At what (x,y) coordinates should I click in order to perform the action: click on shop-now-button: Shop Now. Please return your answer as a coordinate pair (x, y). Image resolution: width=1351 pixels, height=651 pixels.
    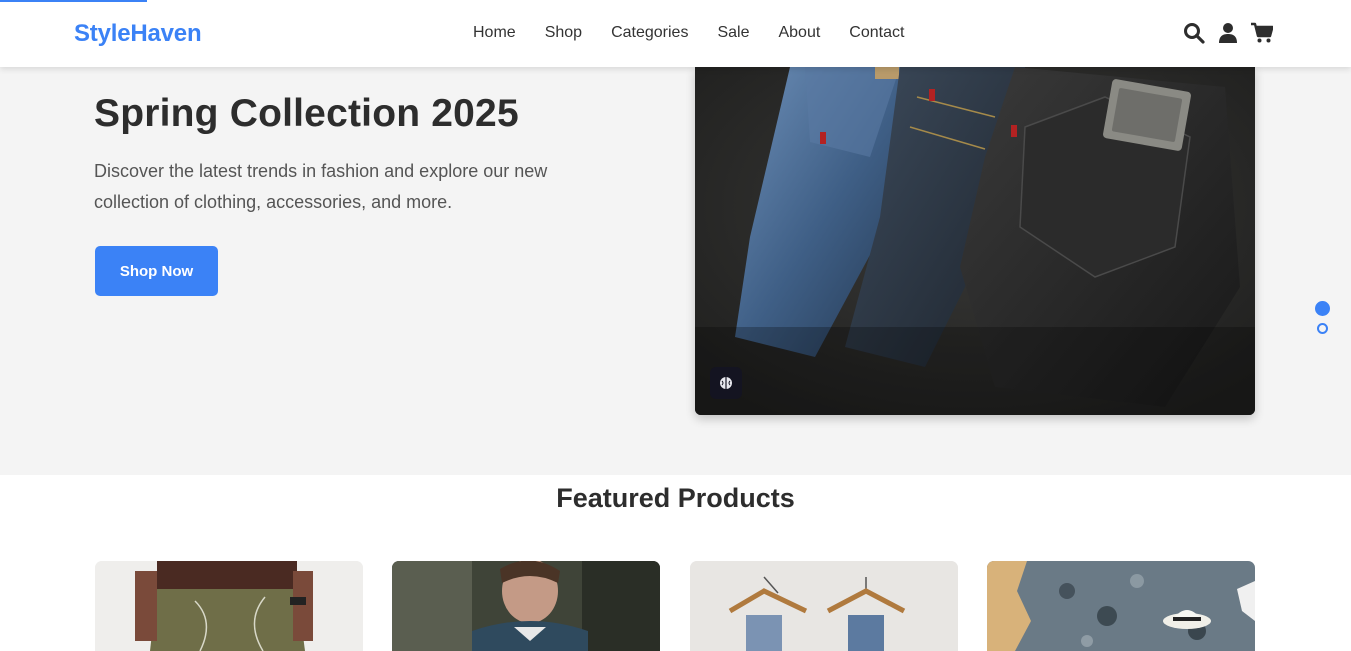
    Looking at the image, I should click on (156, 271).